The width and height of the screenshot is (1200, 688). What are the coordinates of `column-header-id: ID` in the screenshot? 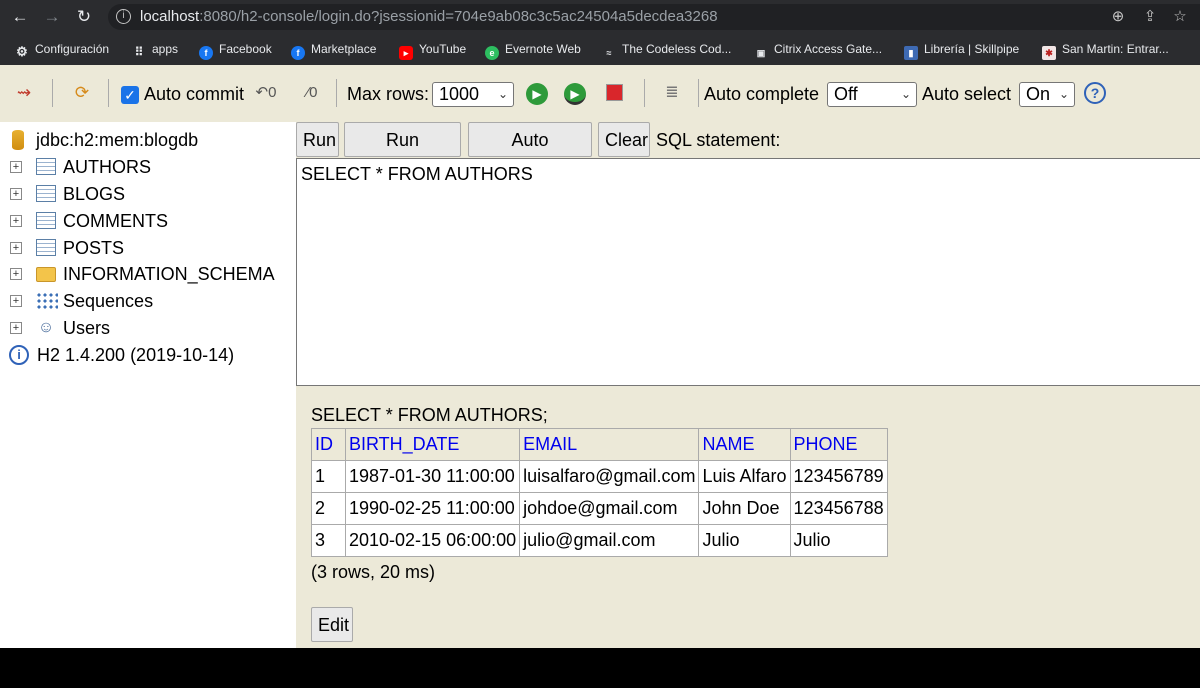 It's located at (328, 444).